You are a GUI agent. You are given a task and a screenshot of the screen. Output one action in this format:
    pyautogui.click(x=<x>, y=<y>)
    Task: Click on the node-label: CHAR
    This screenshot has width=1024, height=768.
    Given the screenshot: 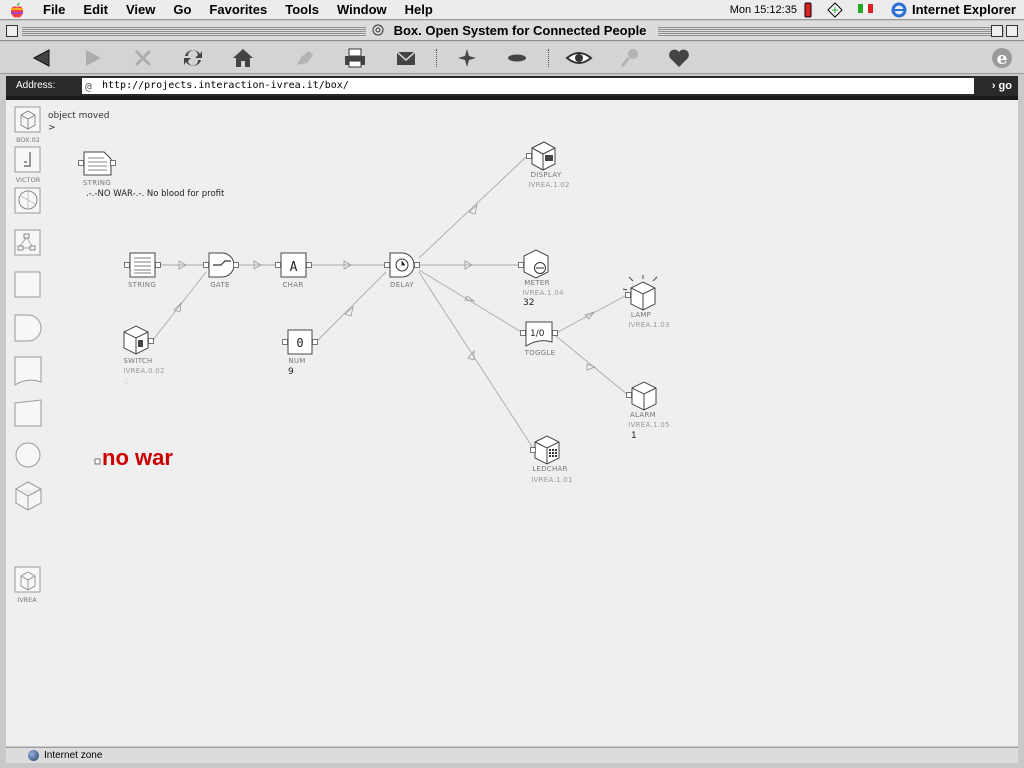 What is the action you would take?
    pyautogui.click(x=292, y=285)
    